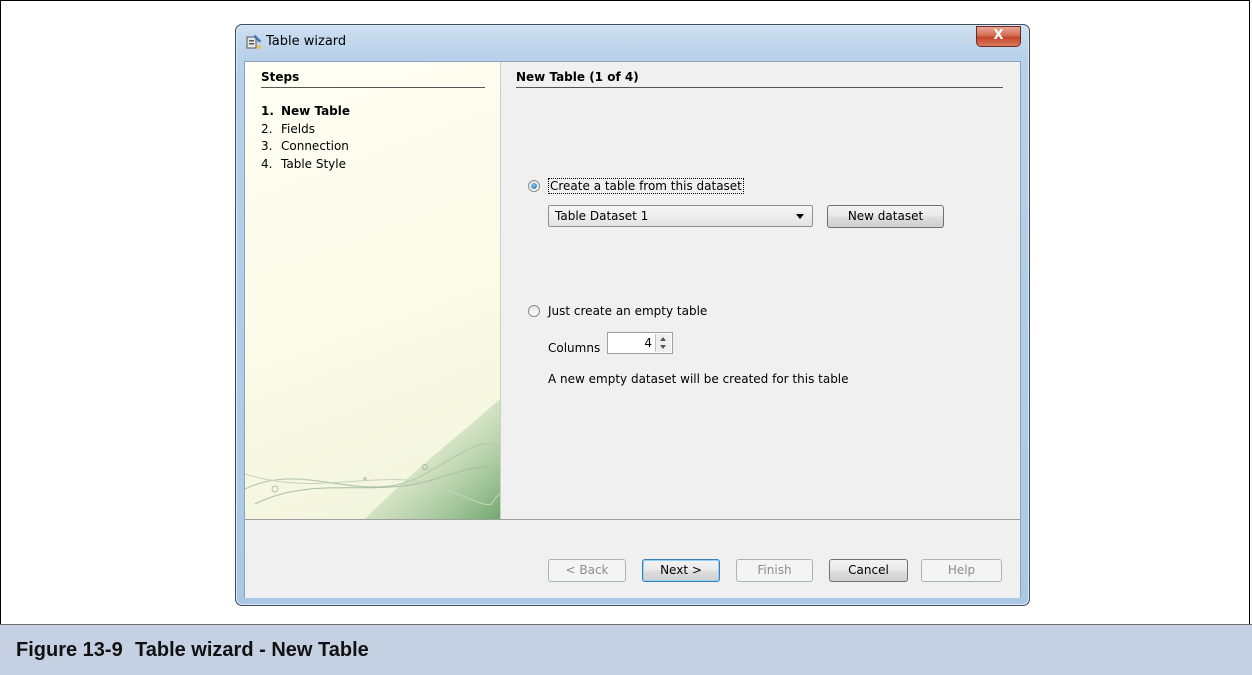 This screenshot has width=1252, height=675. I want to click on close-icon: X, so click(998, 35).